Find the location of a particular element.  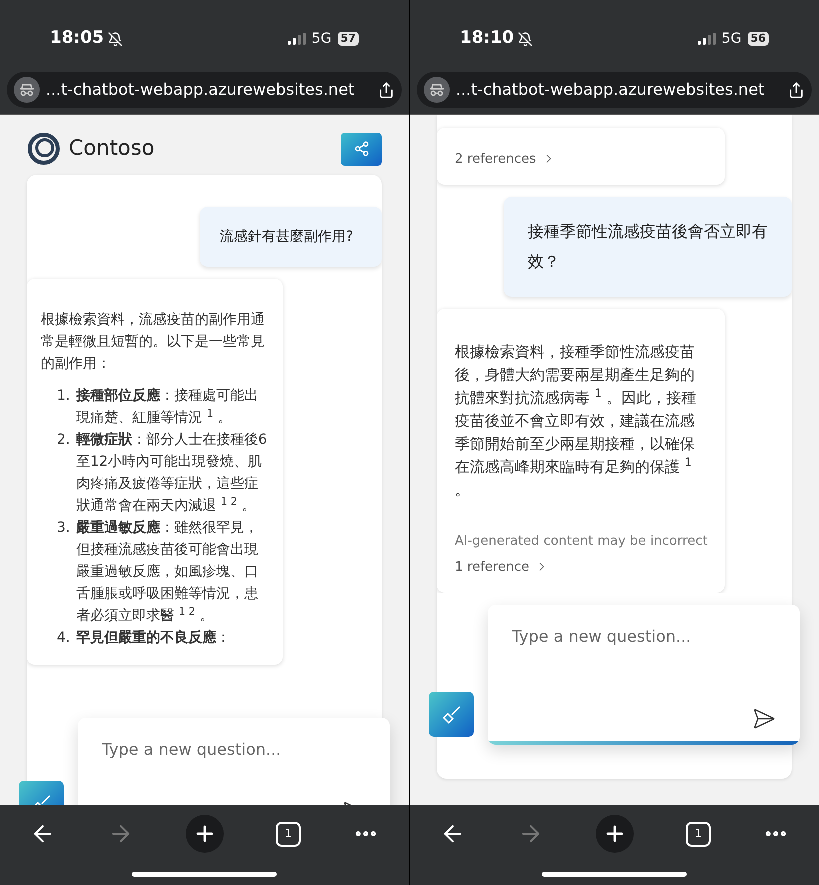

list-item-text: 接種部位反應：接種處可能出現痛楚、紅腫等情況 $^{1}$ 。 is located at coordinates (168, 407).